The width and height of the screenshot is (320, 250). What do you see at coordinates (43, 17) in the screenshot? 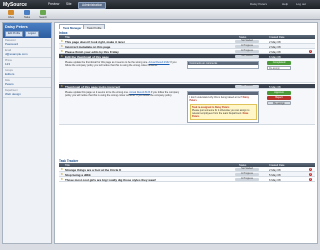
I see `toolbar-label: Search` at bounding box center [43, 17].